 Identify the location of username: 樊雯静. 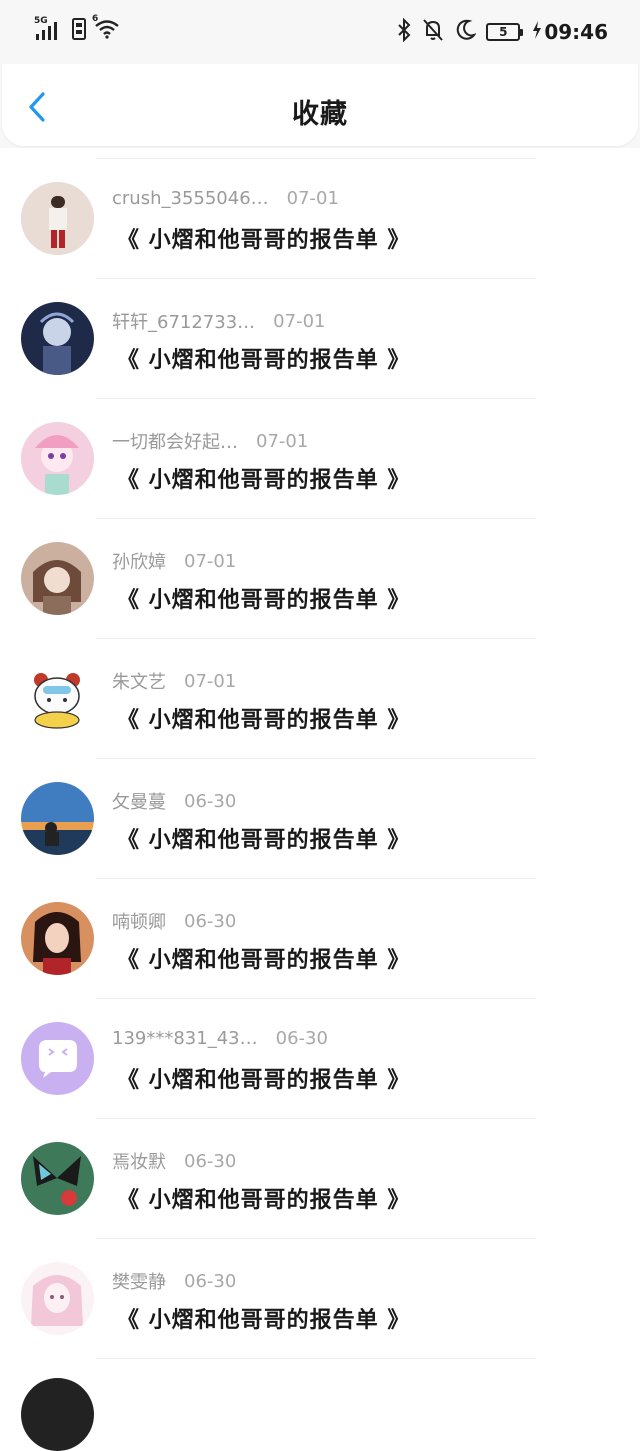
(139, 1281).